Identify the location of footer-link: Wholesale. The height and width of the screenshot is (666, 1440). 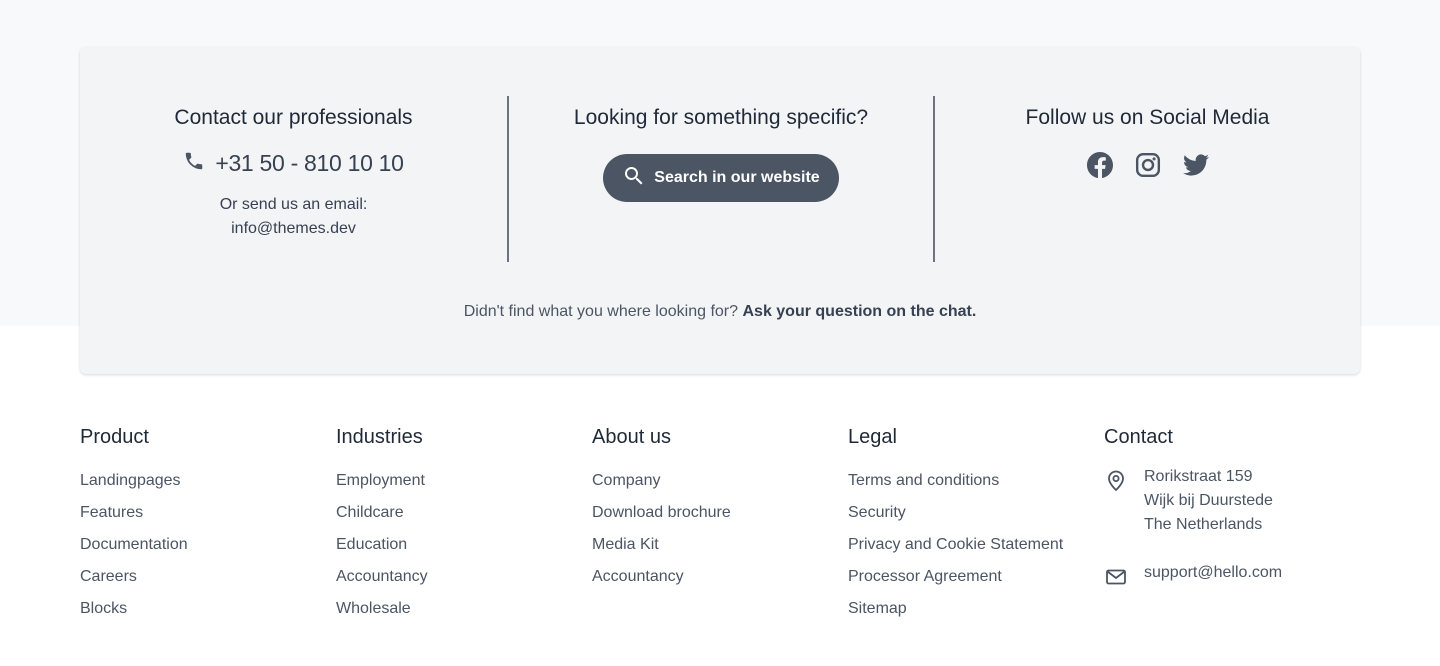
(464, 609).